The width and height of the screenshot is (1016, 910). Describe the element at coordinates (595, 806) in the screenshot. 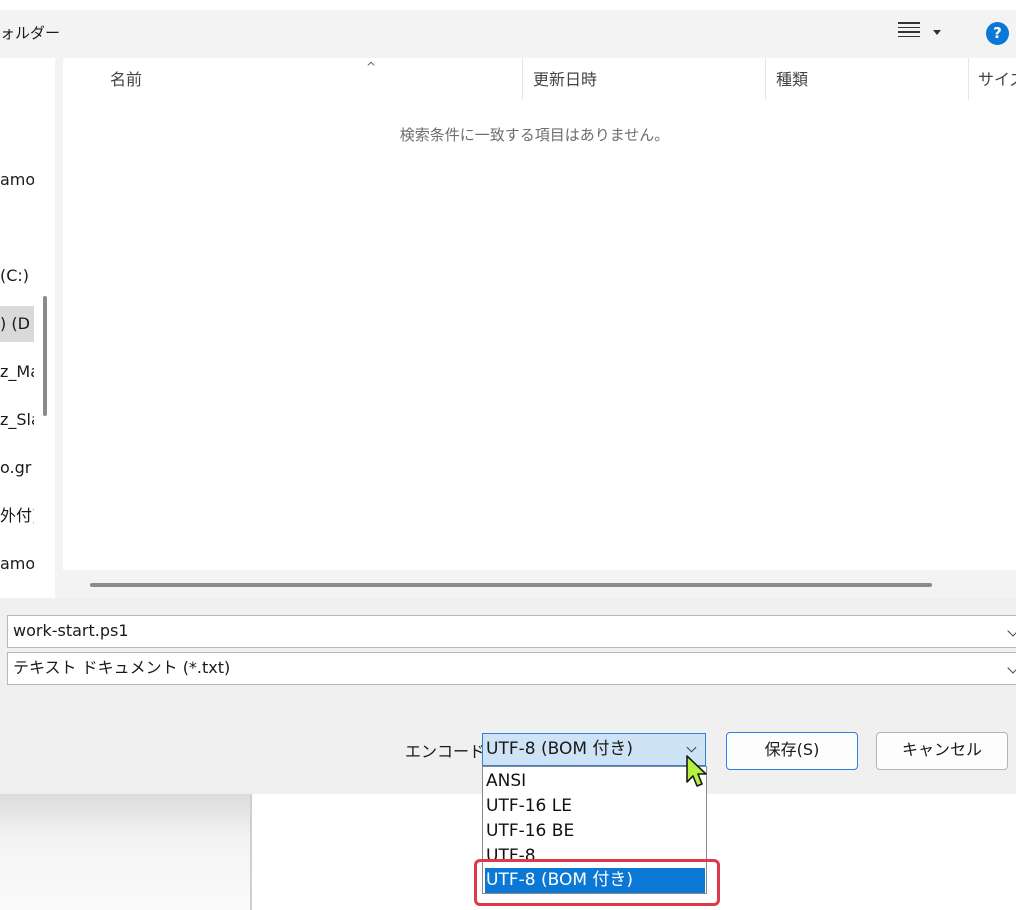

I see `encoding-option-utf16le: UTF-16 LE` at that location.